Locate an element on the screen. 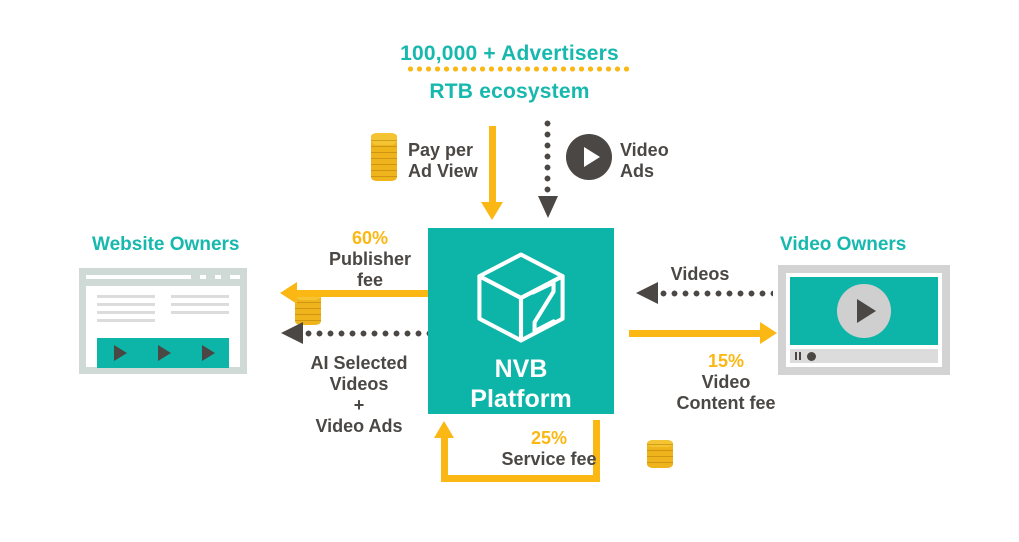  video-ads-line2: Ads is located at coordinates (637, 171).